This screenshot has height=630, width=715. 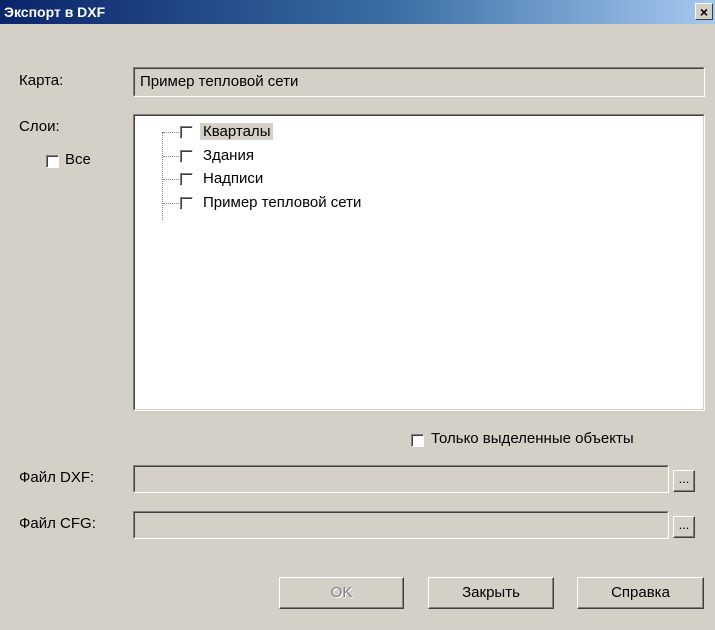 What do you see at coordinates (341, 593) in the screenshot?
I see `ok-button: OK` at bounding box center [341, 593].